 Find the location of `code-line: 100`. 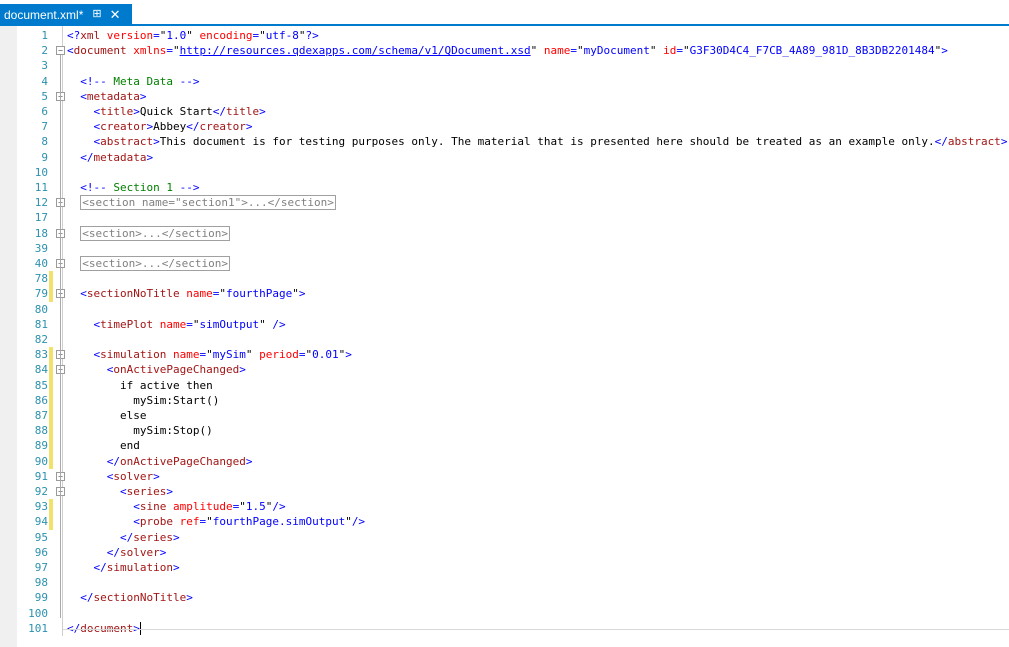

code-line: 100 is located at coordinates (504, 613).